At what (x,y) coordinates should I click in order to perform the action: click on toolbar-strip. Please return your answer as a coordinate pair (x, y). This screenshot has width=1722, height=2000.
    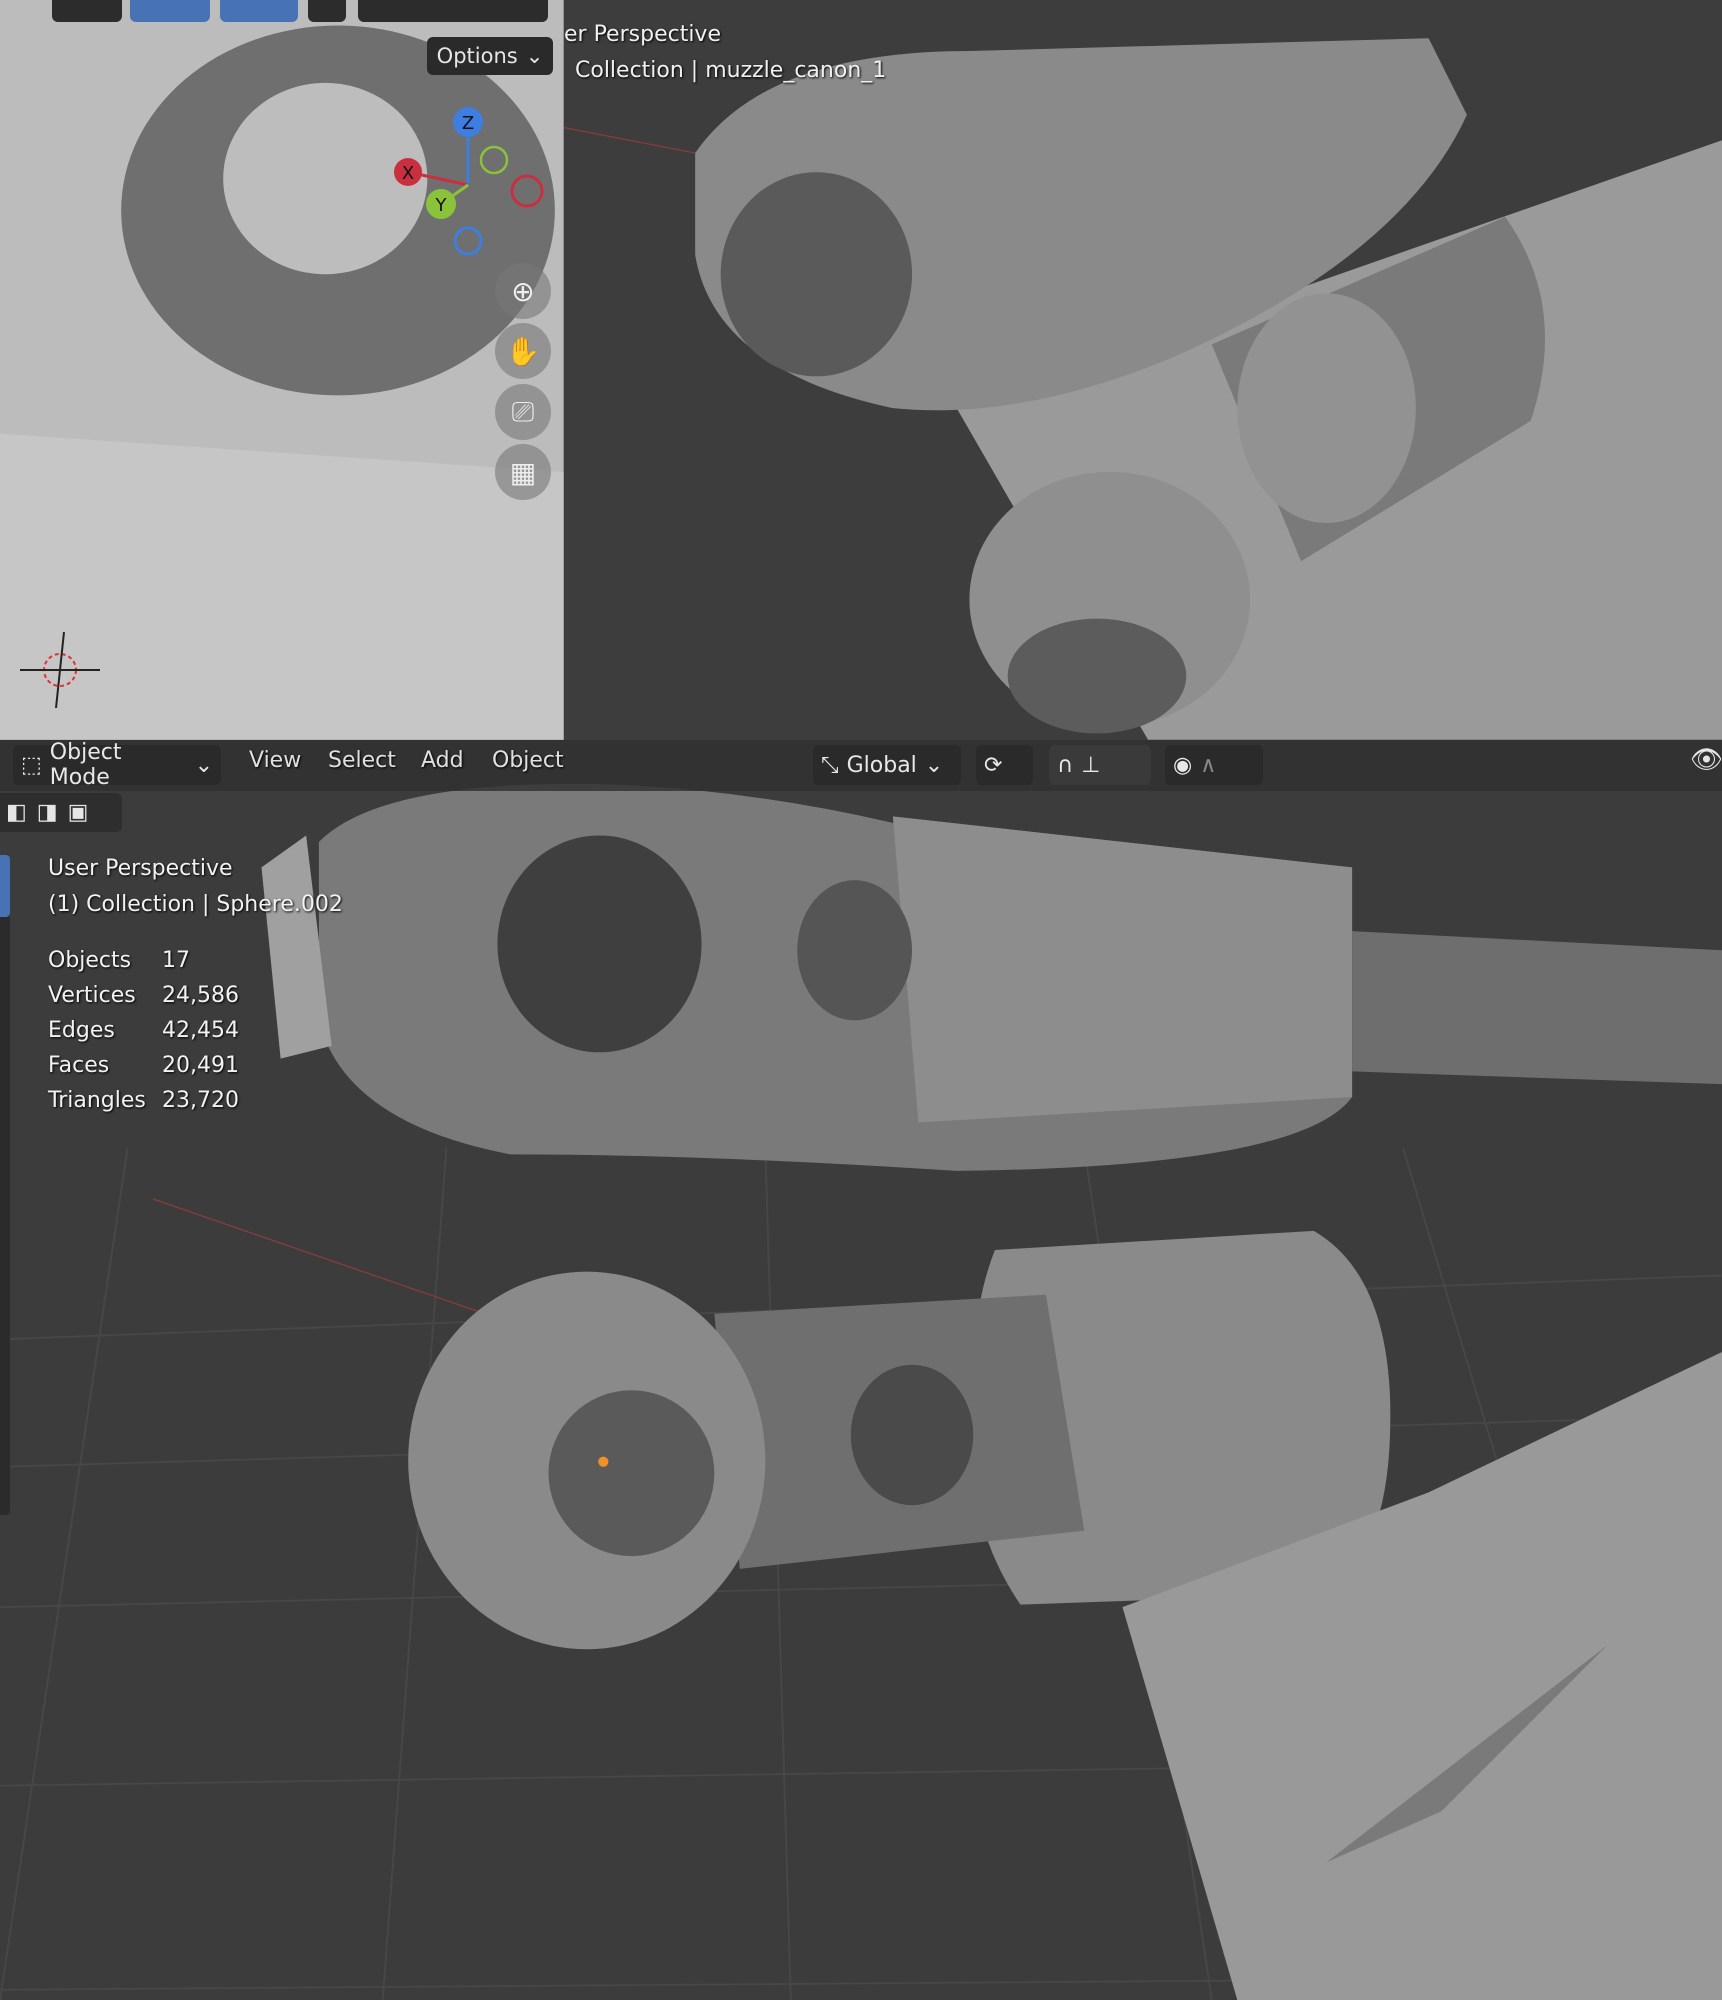
    Looking at the image, I should click on (5, 1185).